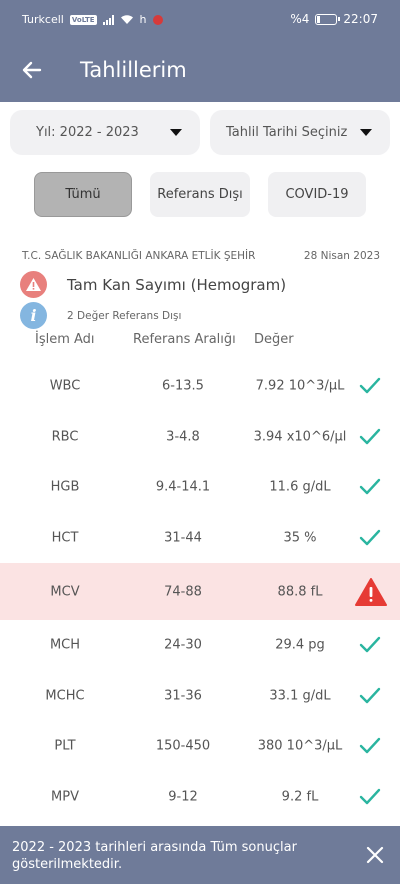 This screenshot has width=400, height=884. Describe the element at coordinates (143, 19) in the screenshot. I see `h-indicator: h` at that location.